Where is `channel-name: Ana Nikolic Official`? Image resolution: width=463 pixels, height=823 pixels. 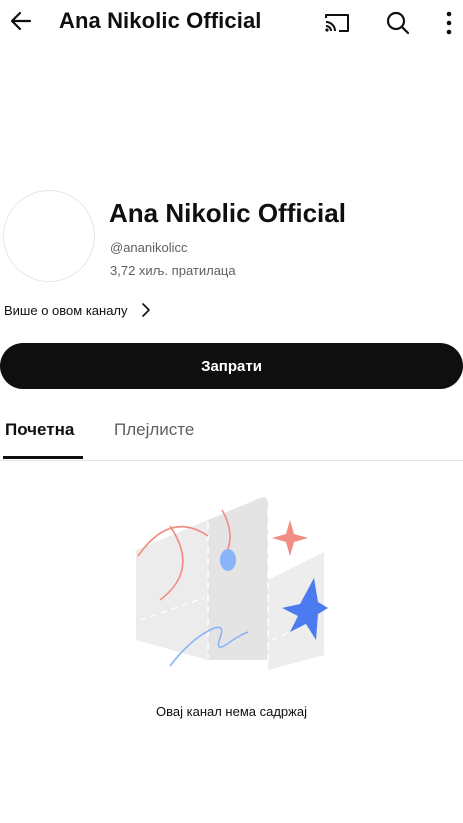 channel-name: Ana Nikolic Official is located at coordinates (227, 213).